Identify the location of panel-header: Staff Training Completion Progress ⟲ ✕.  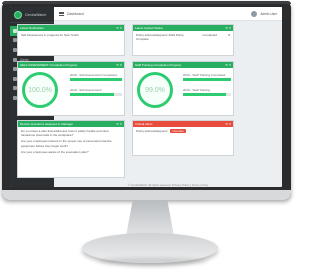
(183, 65).